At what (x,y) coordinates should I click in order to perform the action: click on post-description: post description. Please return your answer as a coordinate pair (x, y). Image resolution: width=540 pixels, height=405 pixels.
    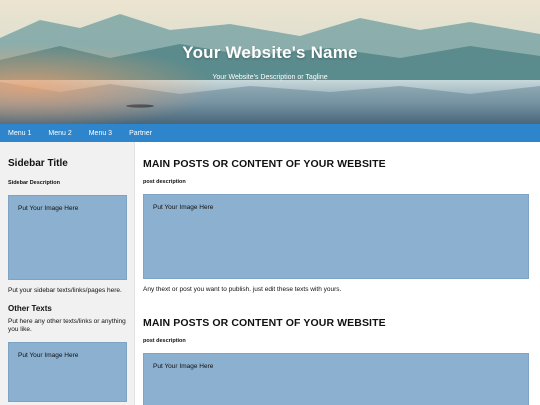
    Looking at the image, I should click on (164, 182).